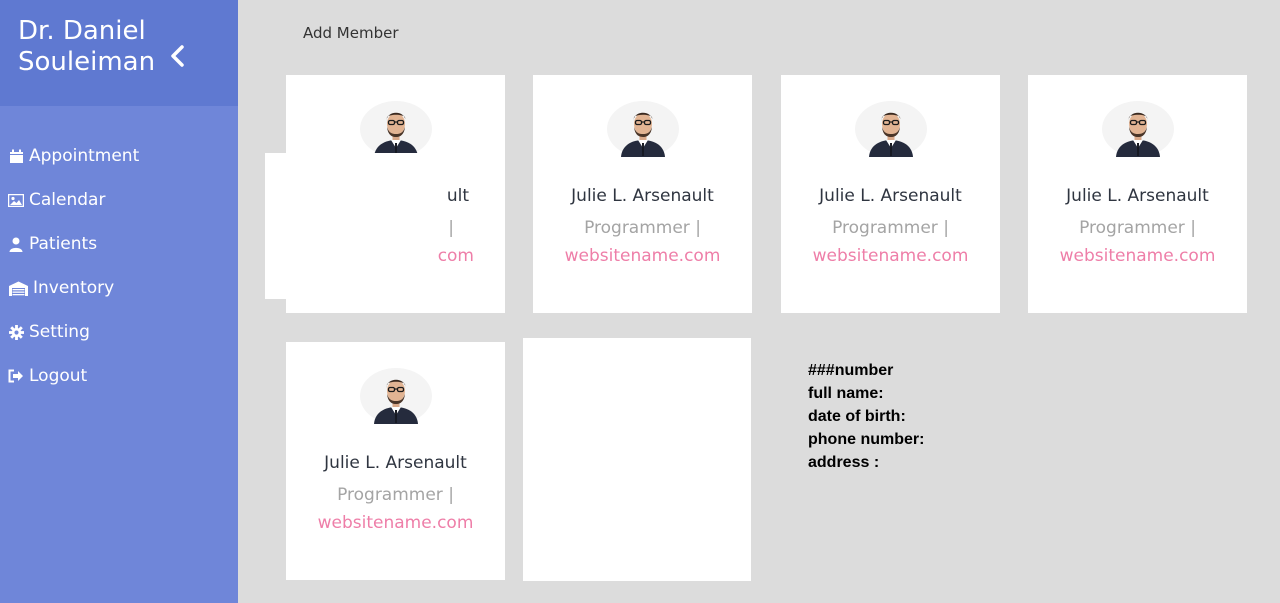 The height and width of the screenshot is (603, 1280). I want to click on chevron-left-icon, so click(177, 60).